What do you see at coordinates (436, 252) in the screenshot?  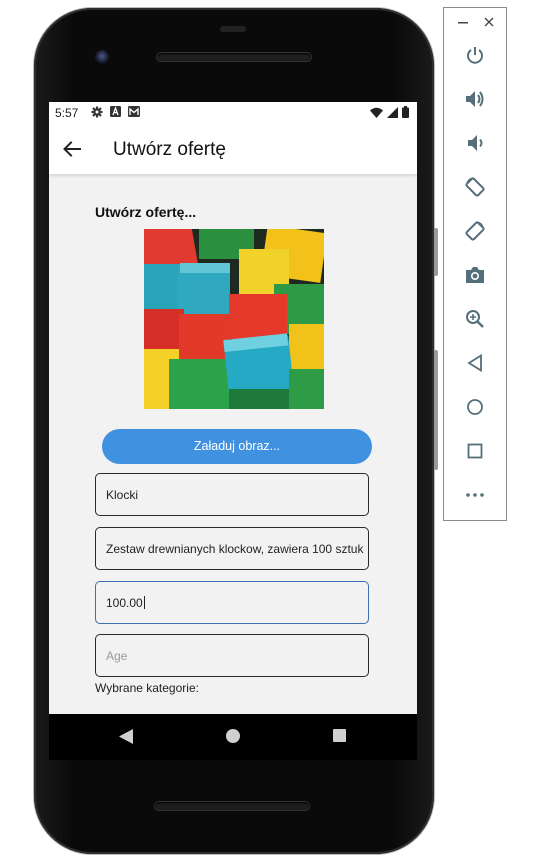 I see `power-side-button` at bounding box center [436, 252].